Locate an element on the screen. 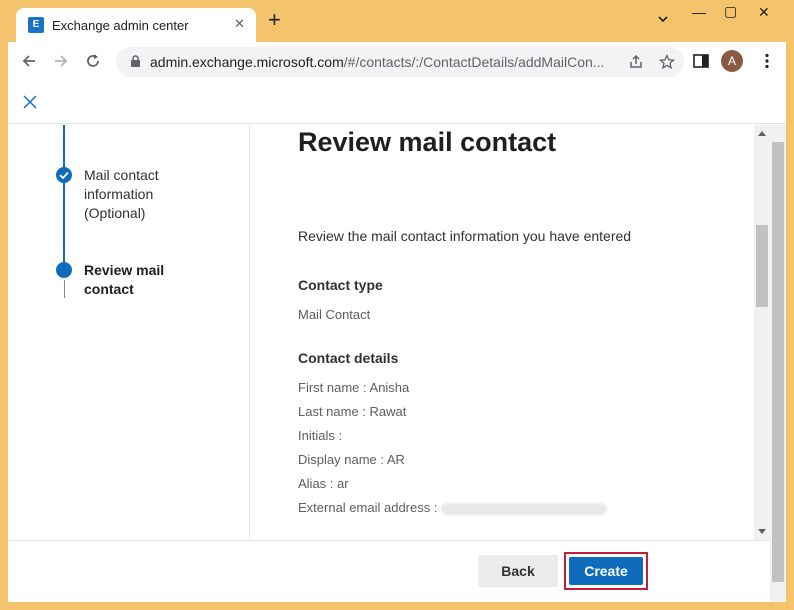  contact-details-heading: Contact details is located at coordinates (348, 358).